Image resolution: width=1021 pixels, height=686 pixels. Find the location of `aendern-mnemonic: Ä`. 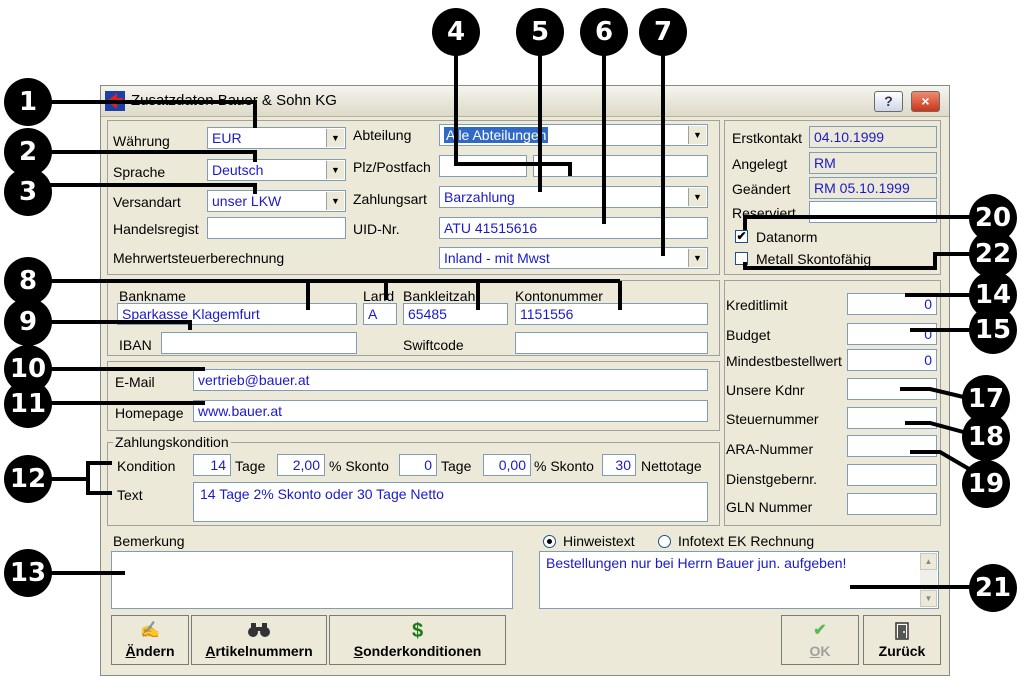

aendern-mnemonic: Ä is located at coordinates (130, 651).